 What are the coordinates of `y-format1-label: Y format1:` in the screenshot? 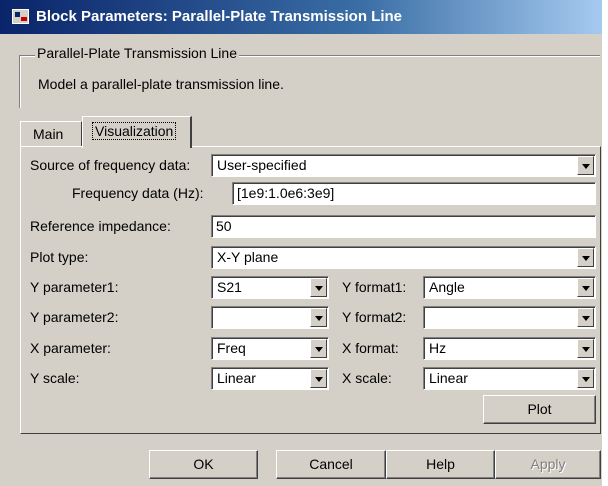 It's located at (374, 287).